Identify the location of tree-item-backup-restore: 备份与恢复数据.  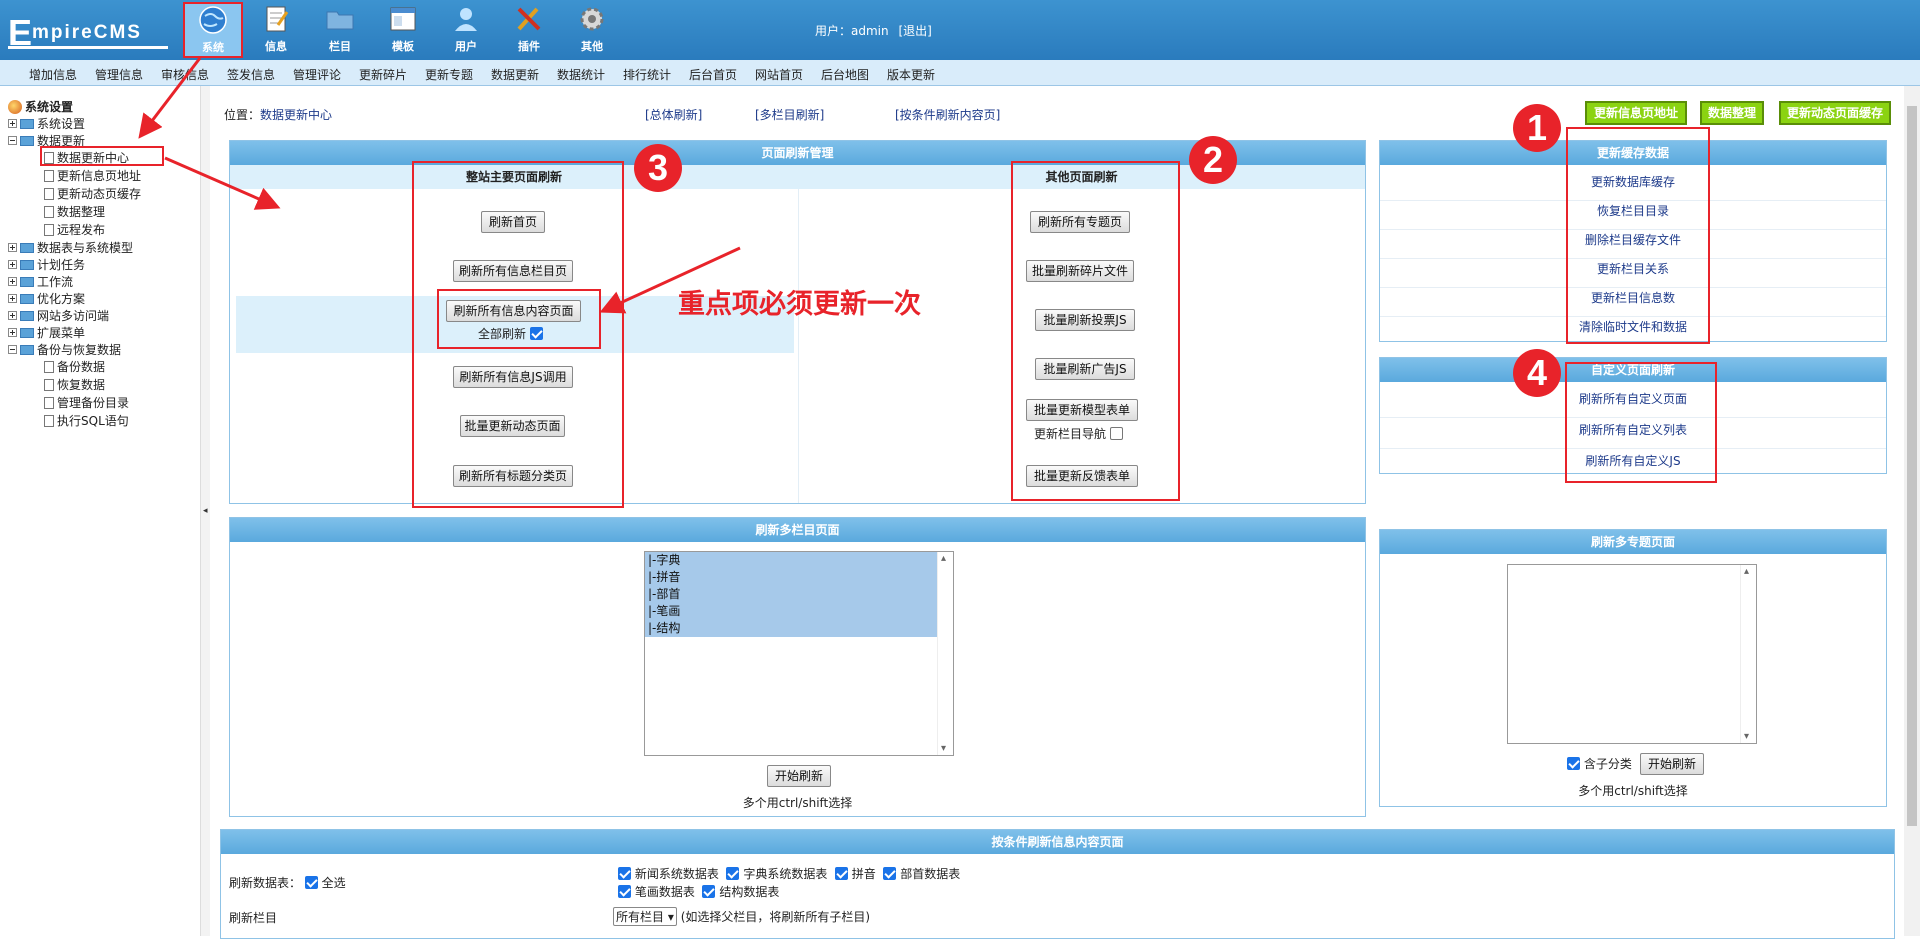
(64, 349).